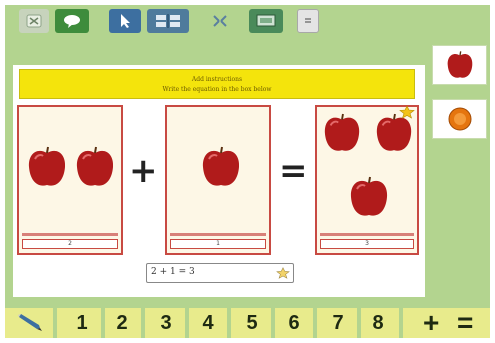 The width and height of the screenshot is (495, 343). What do you see at coordinates (122, 323) in the screenshot?
I see `number-key-2: 2` at bounding box center [122, 323].